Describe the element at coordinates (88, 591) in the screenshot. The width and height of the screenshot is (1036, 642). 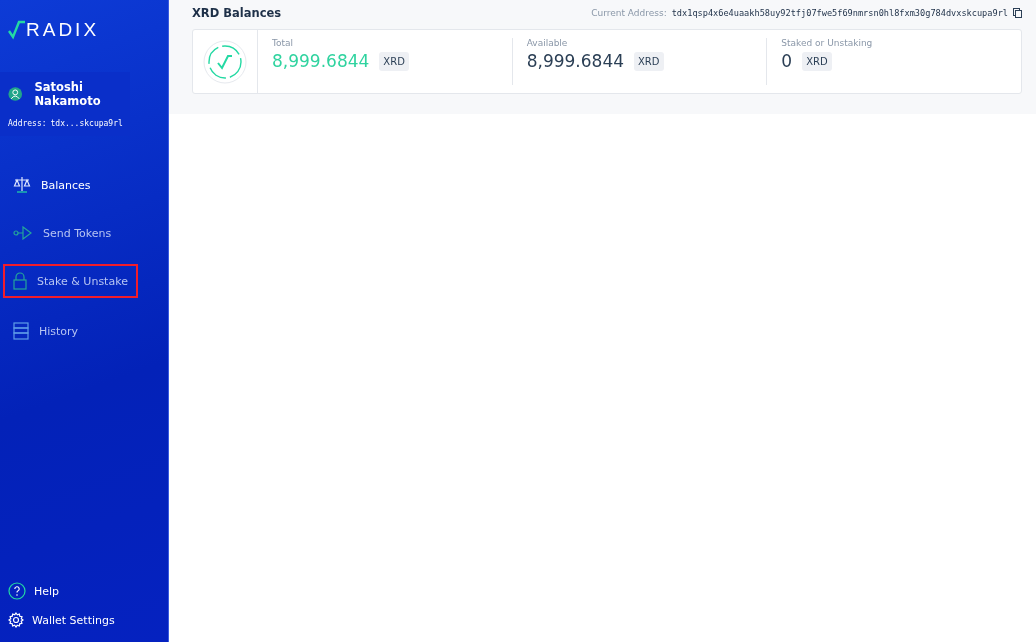
I see `sidebar-link: Help` at that location.